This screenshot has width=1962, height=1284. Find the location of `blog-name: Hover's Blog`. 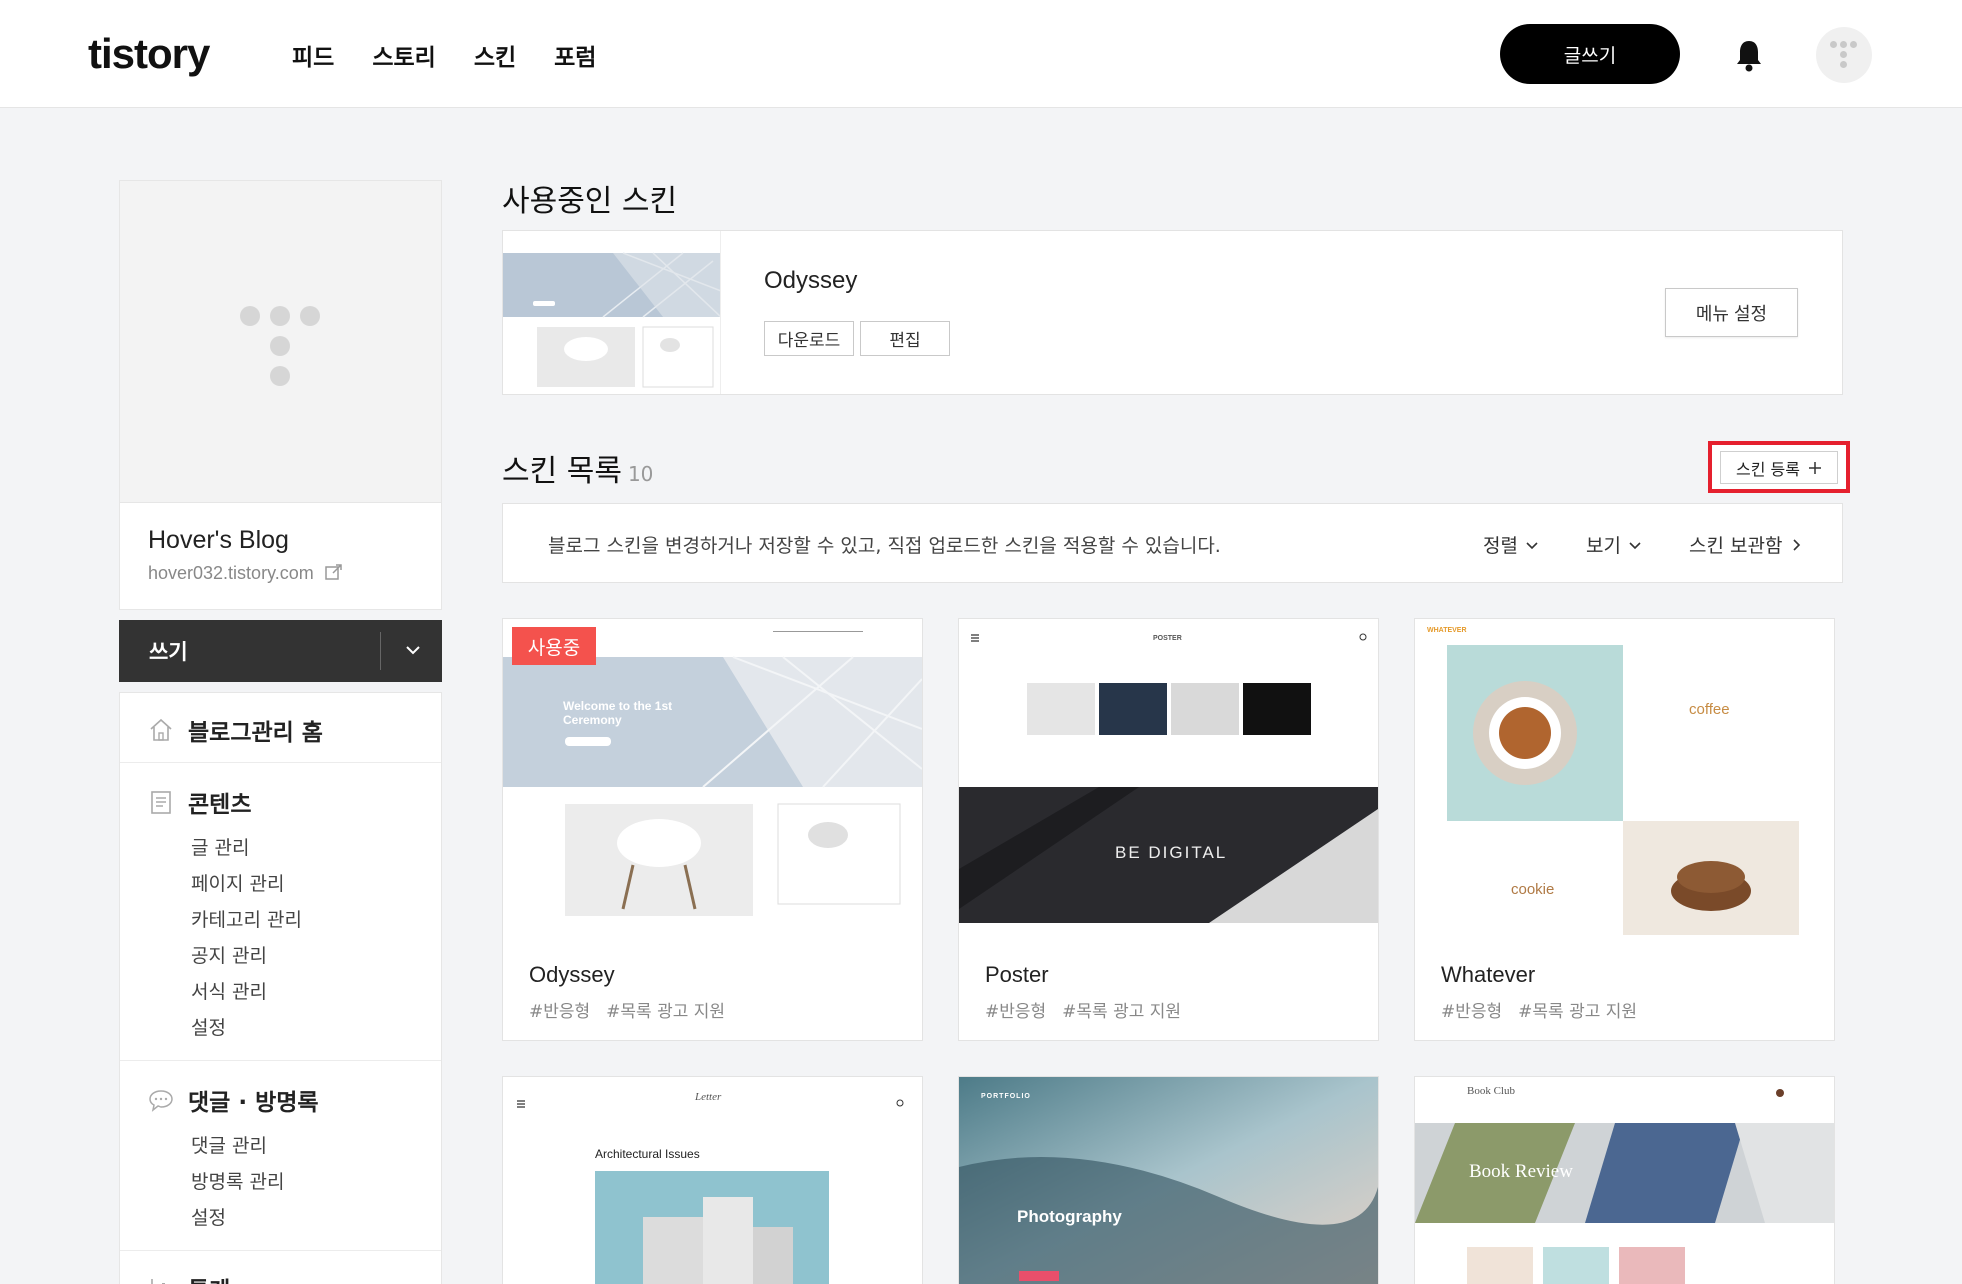

blog-name: Hover's Blog is located at coordinates (218, 540).